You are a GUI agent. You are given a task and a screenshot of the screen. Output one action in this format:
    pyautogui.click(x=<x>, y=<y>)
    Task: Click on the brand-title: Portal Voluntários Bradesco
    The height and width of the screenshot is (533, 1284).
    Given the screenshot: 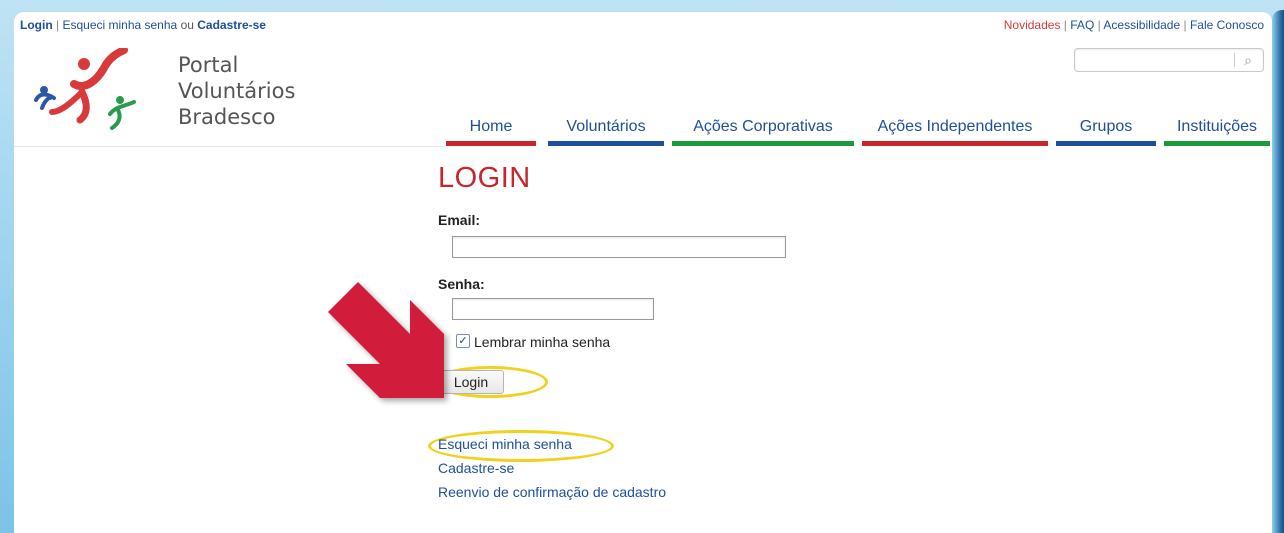 What is the action you would take?
    pyautogui.click(x=236, y=91)
    